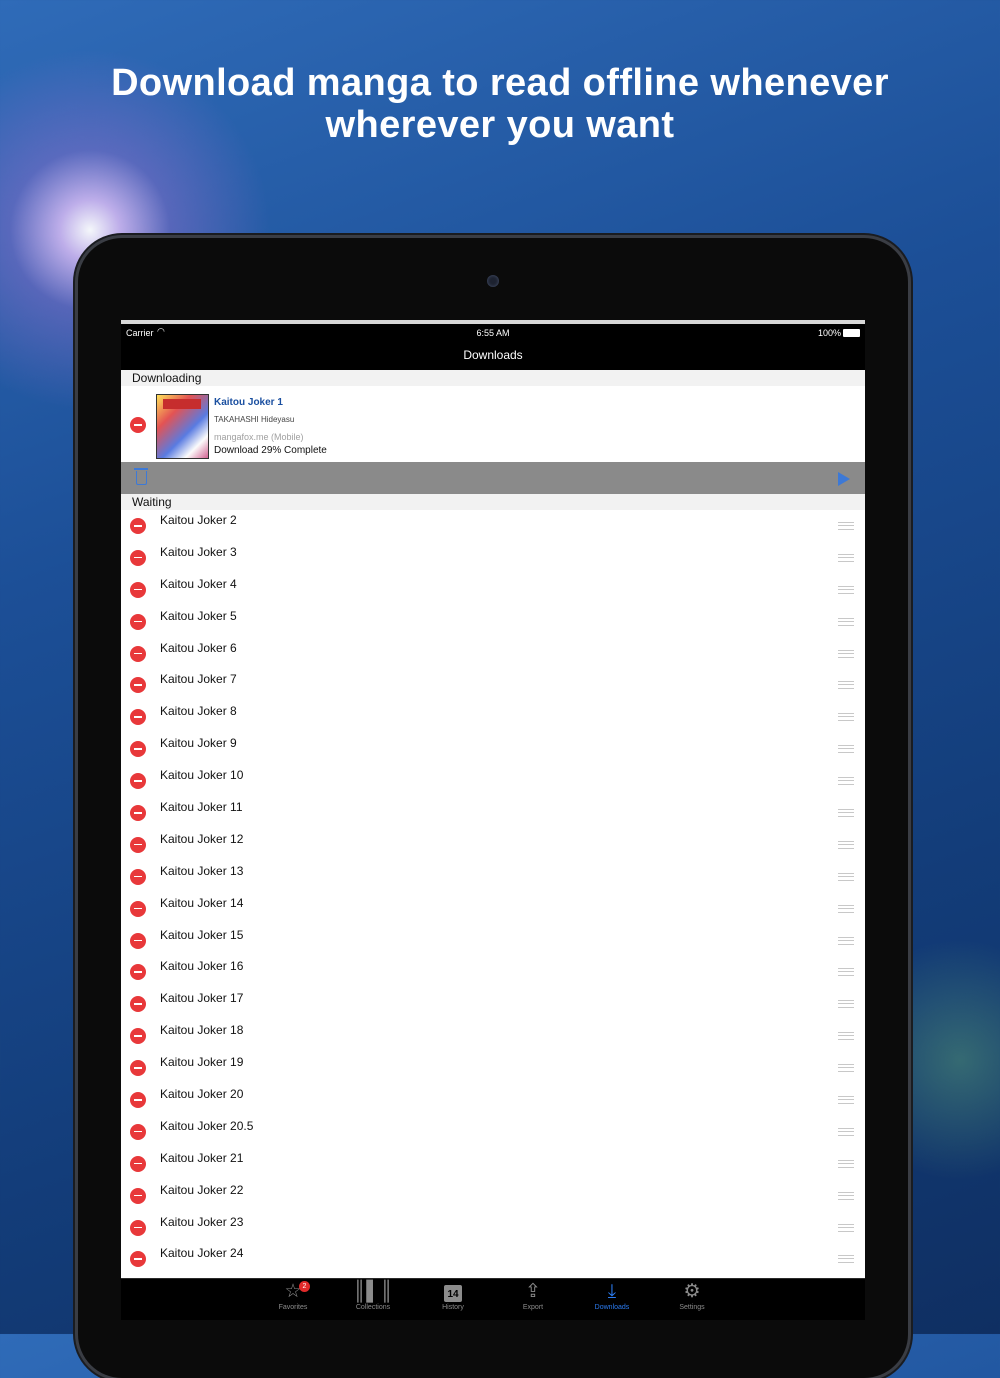 The width and height of the screenshot is (1000, 1378). What do you see at coordinates (453, 1296) in the screenshot?
I see `tab-history: 14 History` at bounding box center [453, 1296].